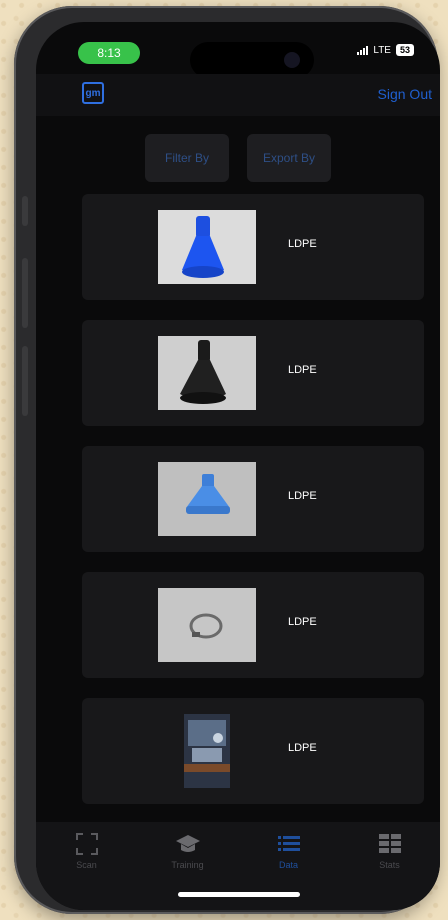 This screenshot has height=920, width=448. I want to click on tab-stats: Stats, so click(389, 866).